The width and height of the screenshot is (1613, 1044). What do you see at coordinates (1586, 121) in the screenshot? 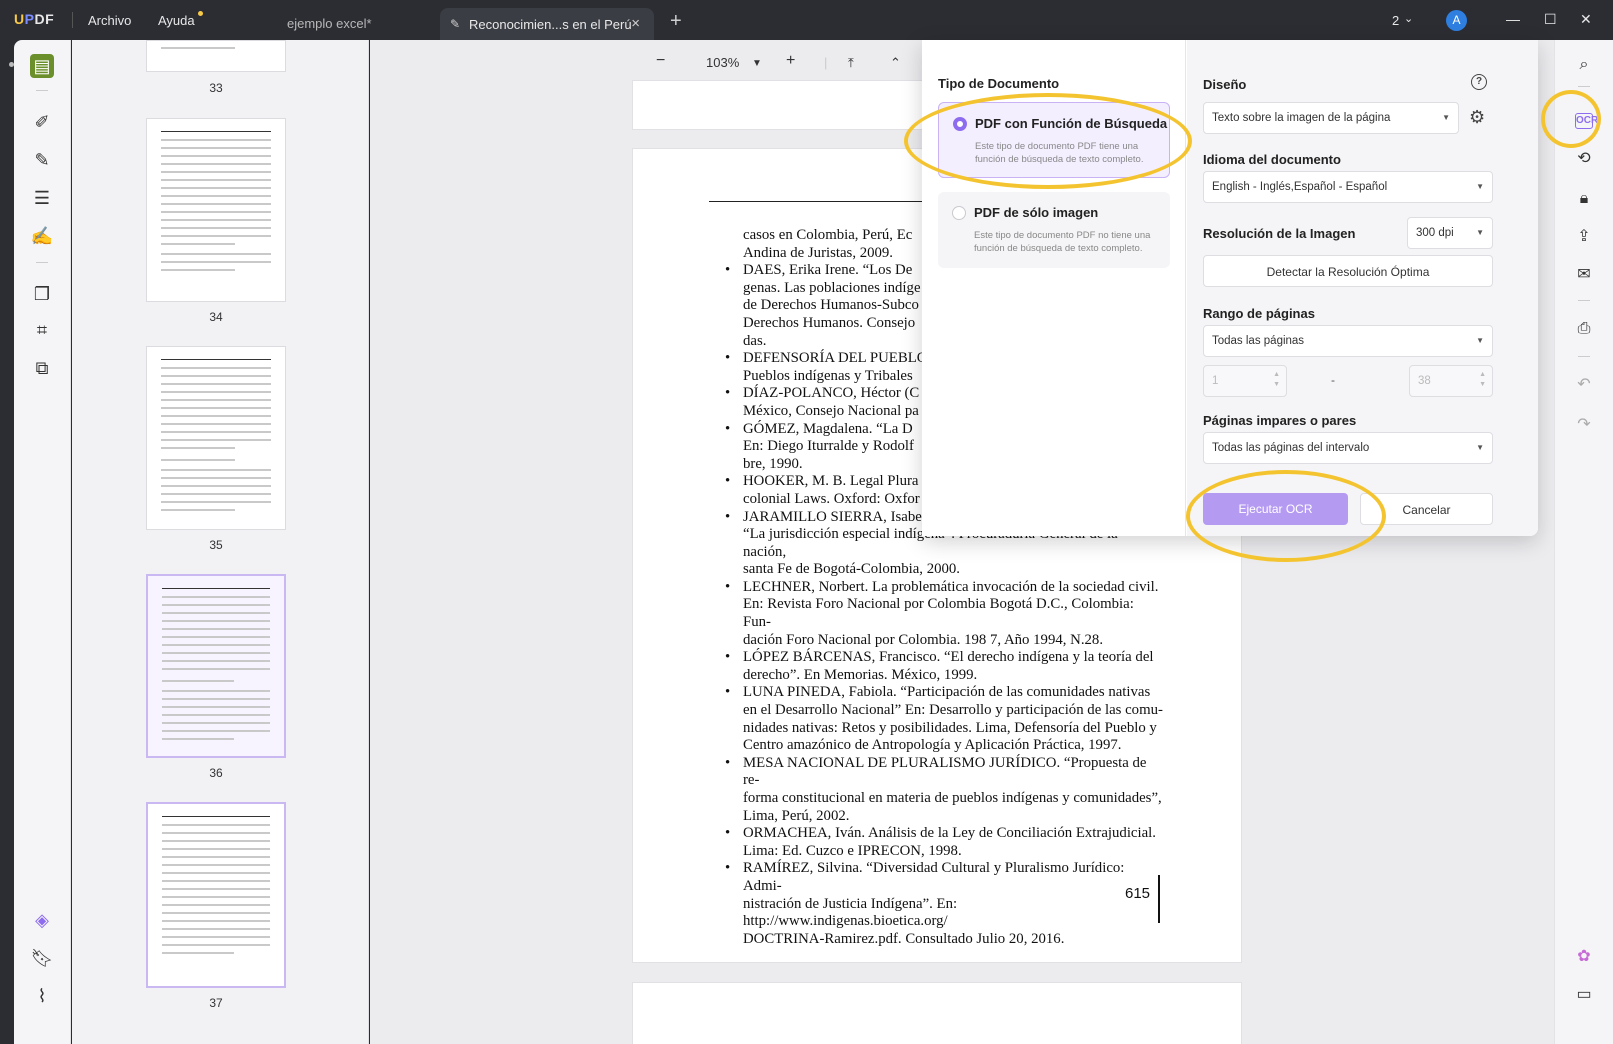
I see `ocr-icon: OCR` at bounding box center [1586, 121].